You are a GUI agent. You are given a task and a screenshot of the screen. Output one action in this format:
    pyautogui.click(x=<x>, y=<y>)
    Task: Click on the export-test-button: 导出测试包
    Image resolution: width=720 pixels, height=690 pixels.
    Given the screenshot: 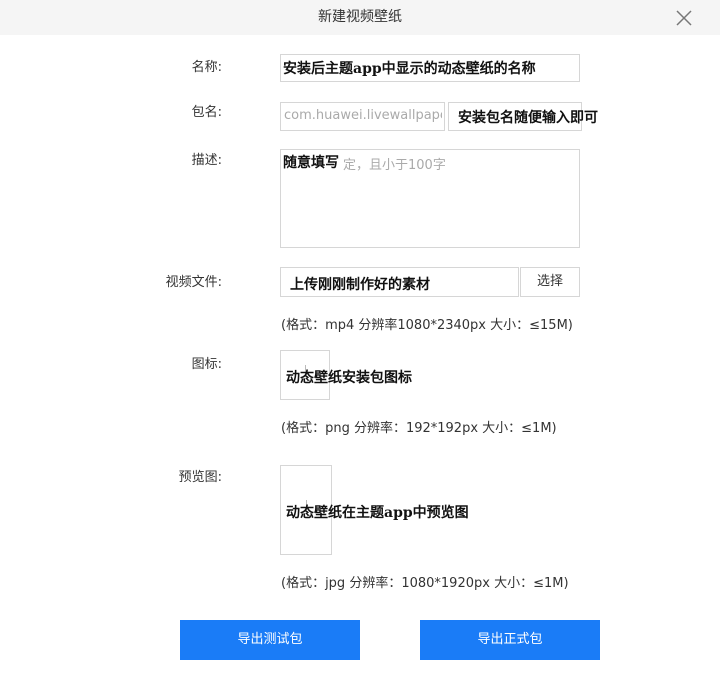 What is the action you would take?
    pyautogui.click(x=270, y=640)
    